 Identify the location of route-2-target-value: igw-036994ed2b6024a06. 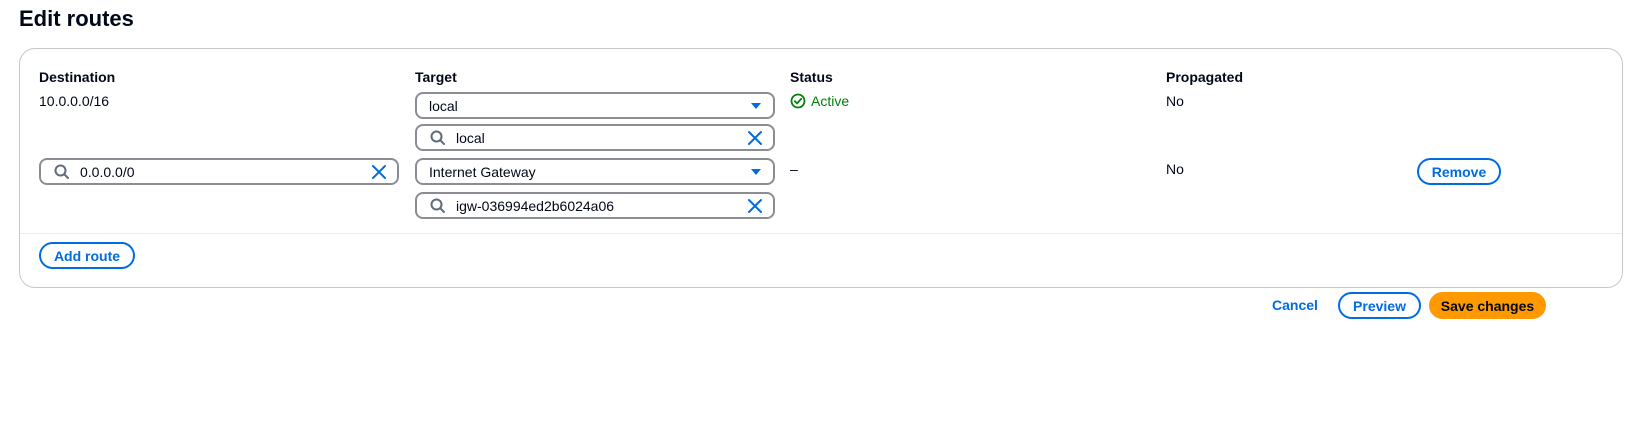
(535, 205).